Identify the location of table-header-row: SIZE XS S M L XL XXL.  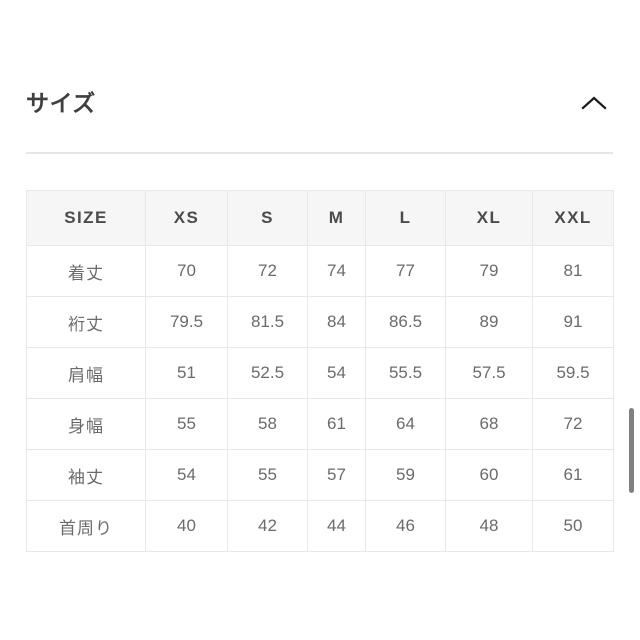
(320, 218).